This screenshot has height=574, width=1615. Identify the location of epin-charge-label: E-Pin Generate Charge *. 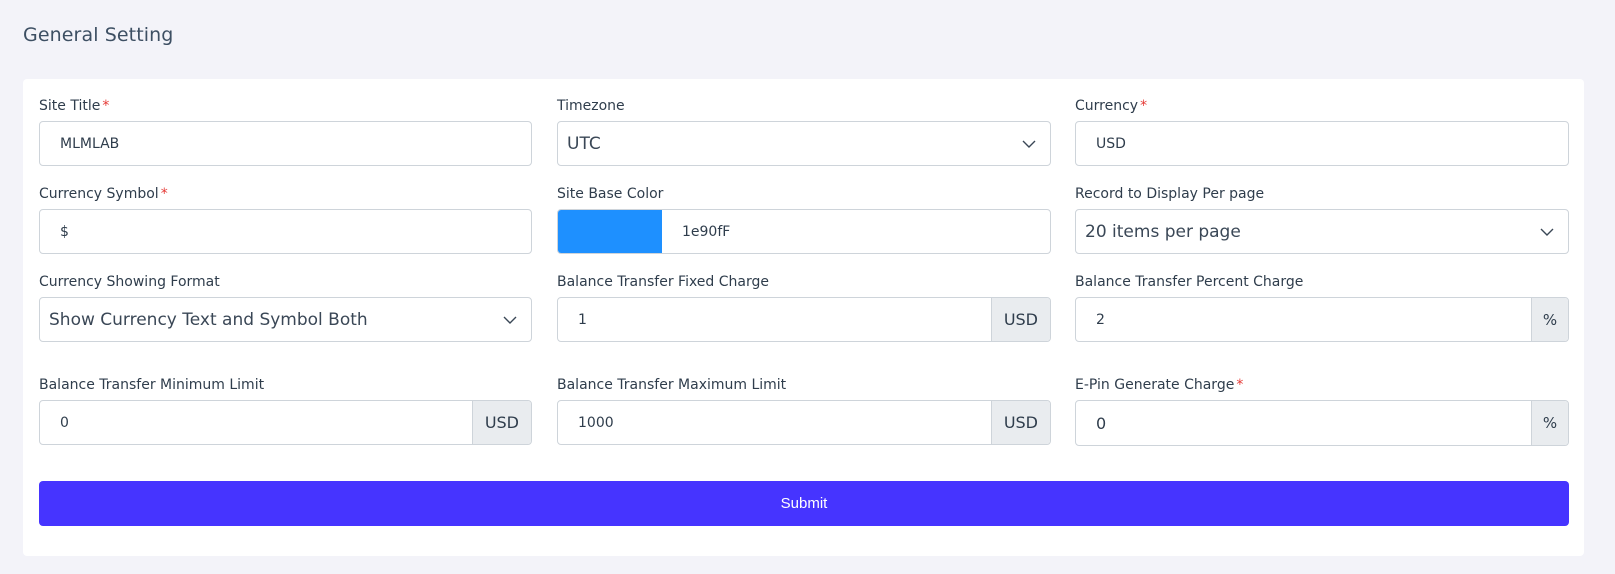
(1159, 385).